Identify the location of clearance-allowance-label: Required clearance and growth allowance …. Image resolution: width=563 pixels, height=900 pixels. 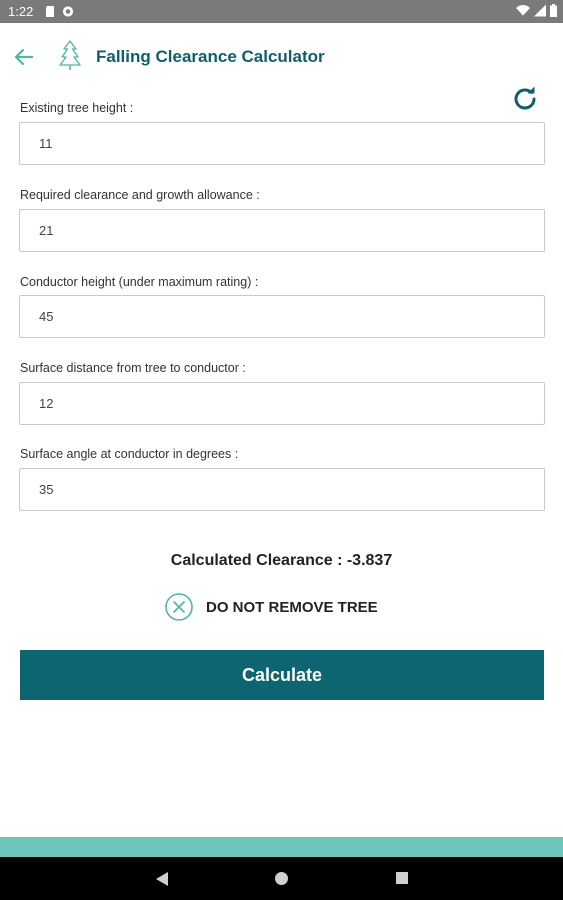
(140, 195).